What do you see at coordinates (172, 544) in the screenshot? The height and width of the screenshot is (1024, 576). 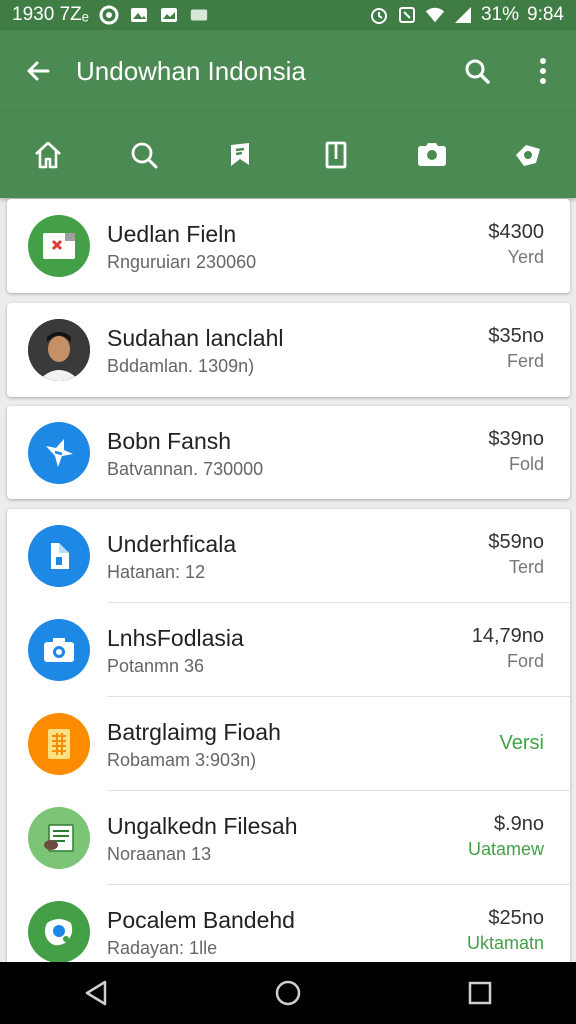 I see `item-name: Underhficala` at bounding box center [172, 544].